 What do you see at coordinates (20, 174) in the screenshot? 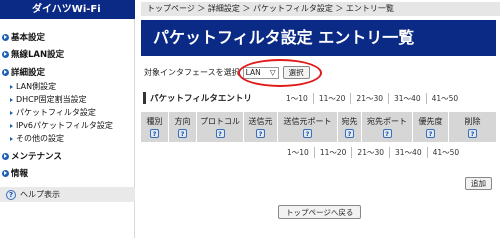
I see `menu-info-label: 情報` at bounding box center [20, 174].